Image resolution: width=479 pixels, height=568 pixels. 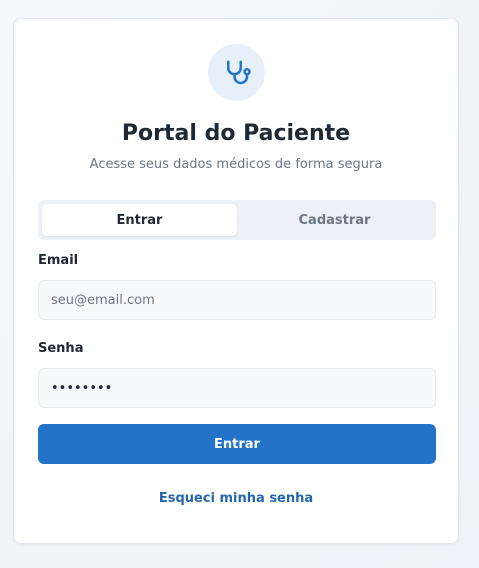 I want to click on password-field, so click(x=237, y=388).